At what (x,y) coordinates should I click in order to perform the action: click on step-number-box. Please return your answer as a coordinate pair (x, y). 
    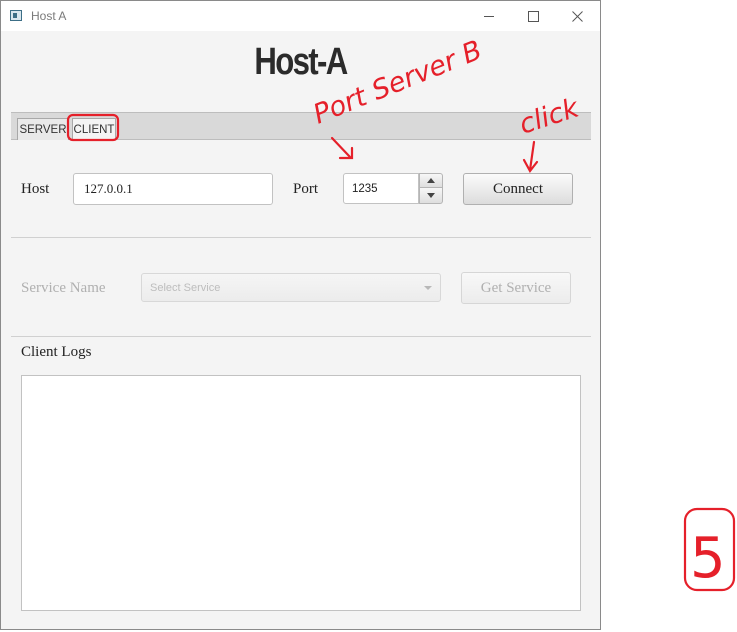
    Looking at the image, I should click on (709, 549).